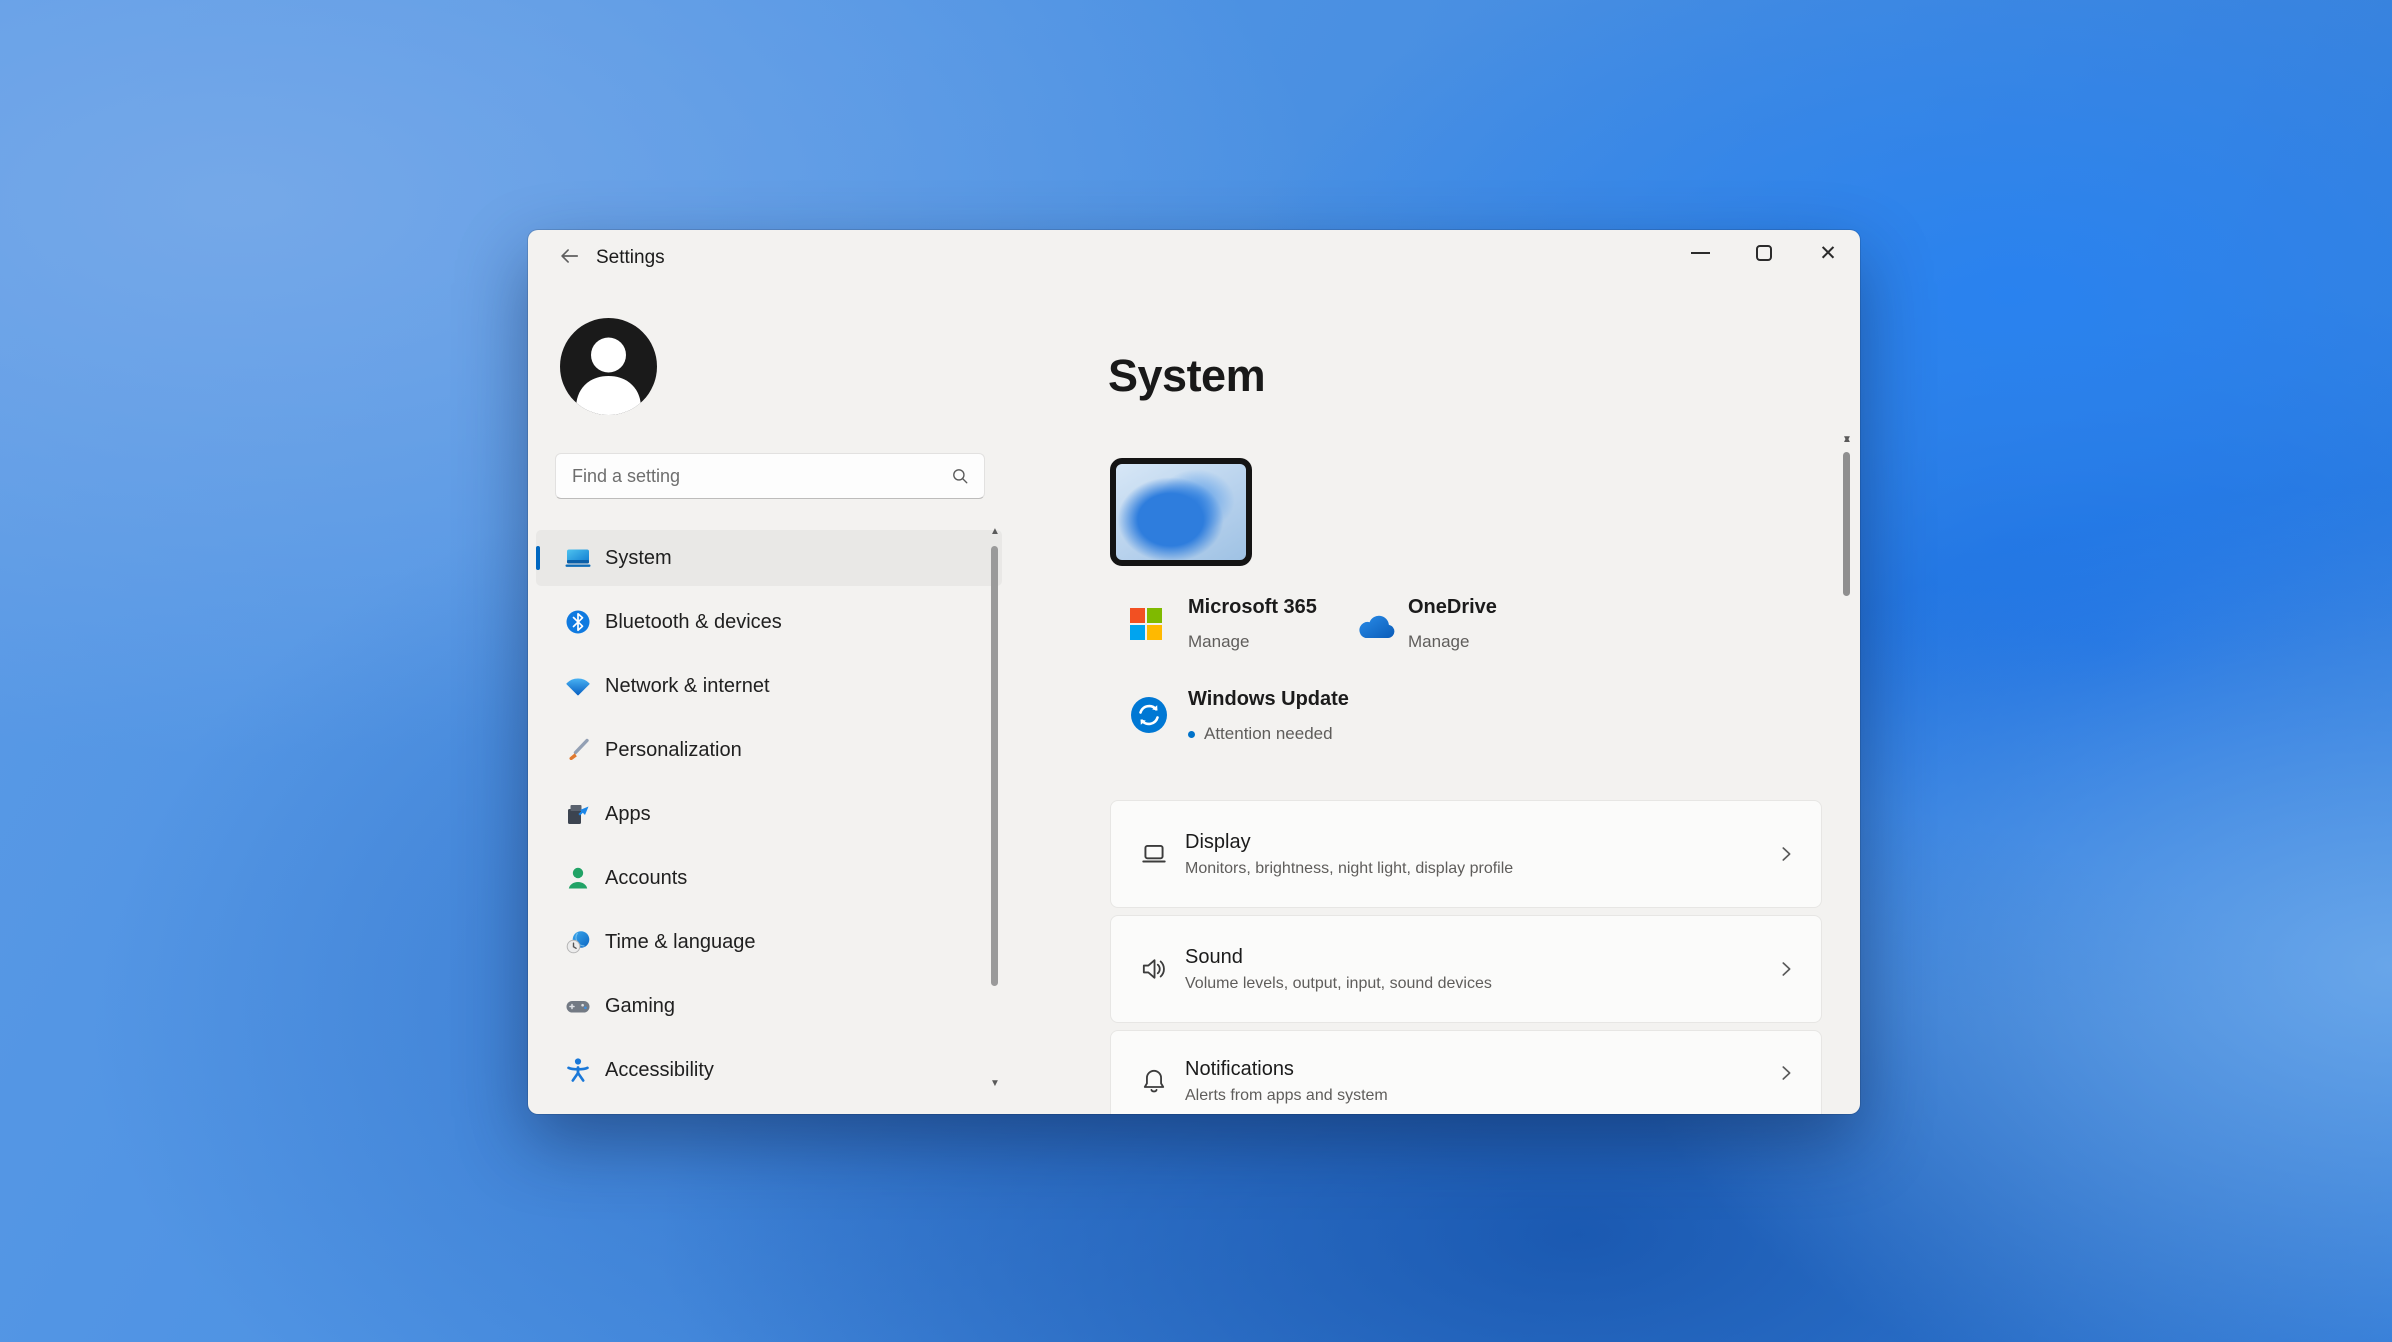 The height and width of the screenshot is (1342, 2392). Describe the element at coordinates (673, 749) in the screenshot. I see `sidebar-item-label: Personalization` at that location.